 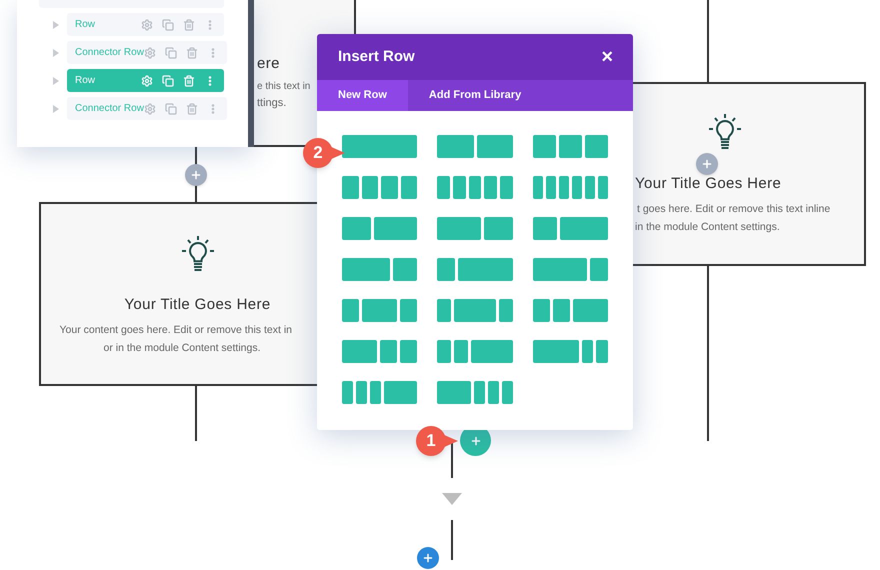 What do you see at coordinates (271, 103) in the screenshot?
I see `card-text: ttings.` at bounding box center [271, 103].